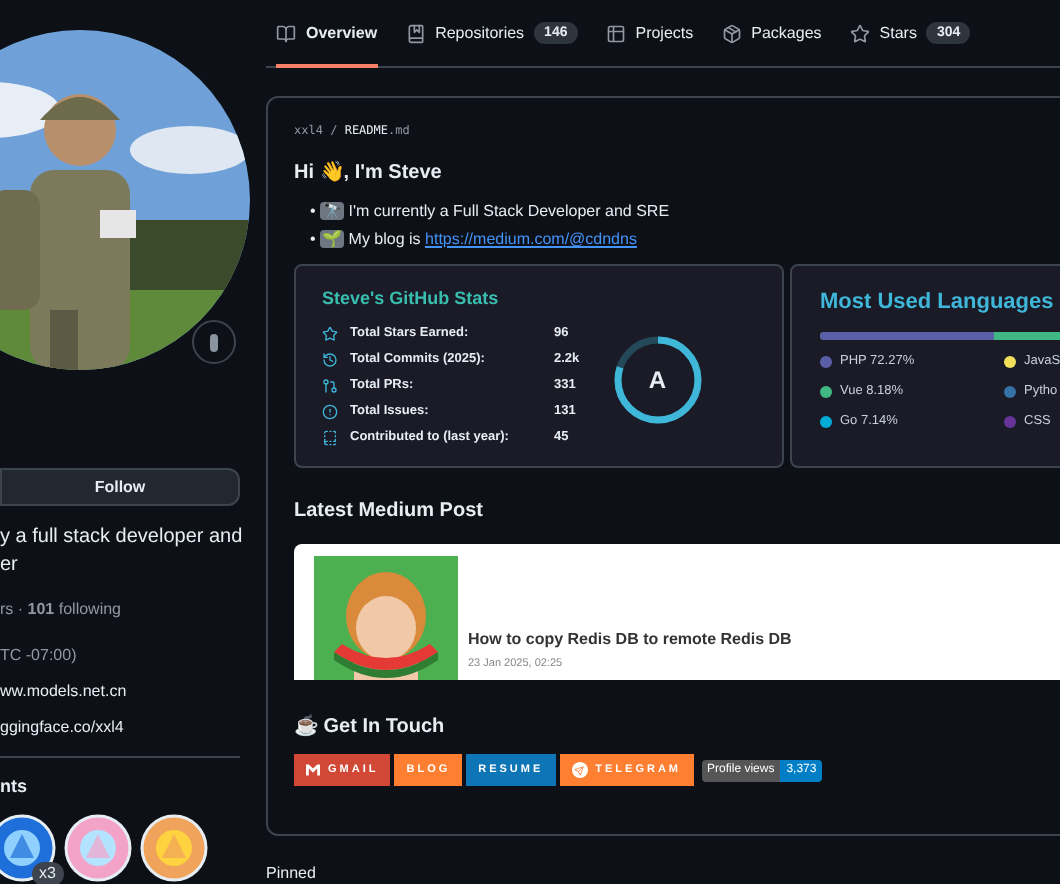  What do you see at coordinates (531, 239) in the screenshot?
I see `blog-link: https://medium.com/@cdndns` at bounding box center [531, 239].